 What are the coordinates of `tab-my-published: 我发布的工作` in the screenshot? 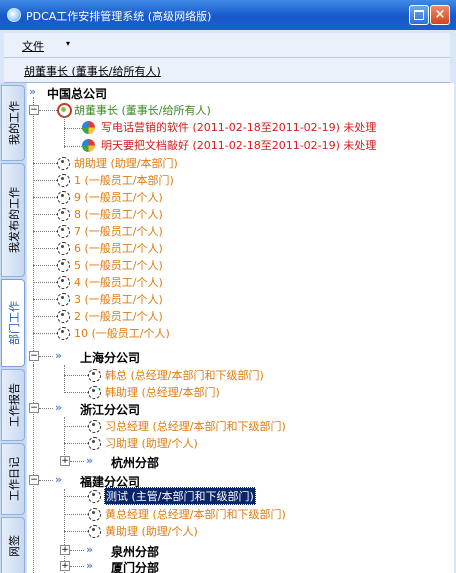 It's located at (13, 220).